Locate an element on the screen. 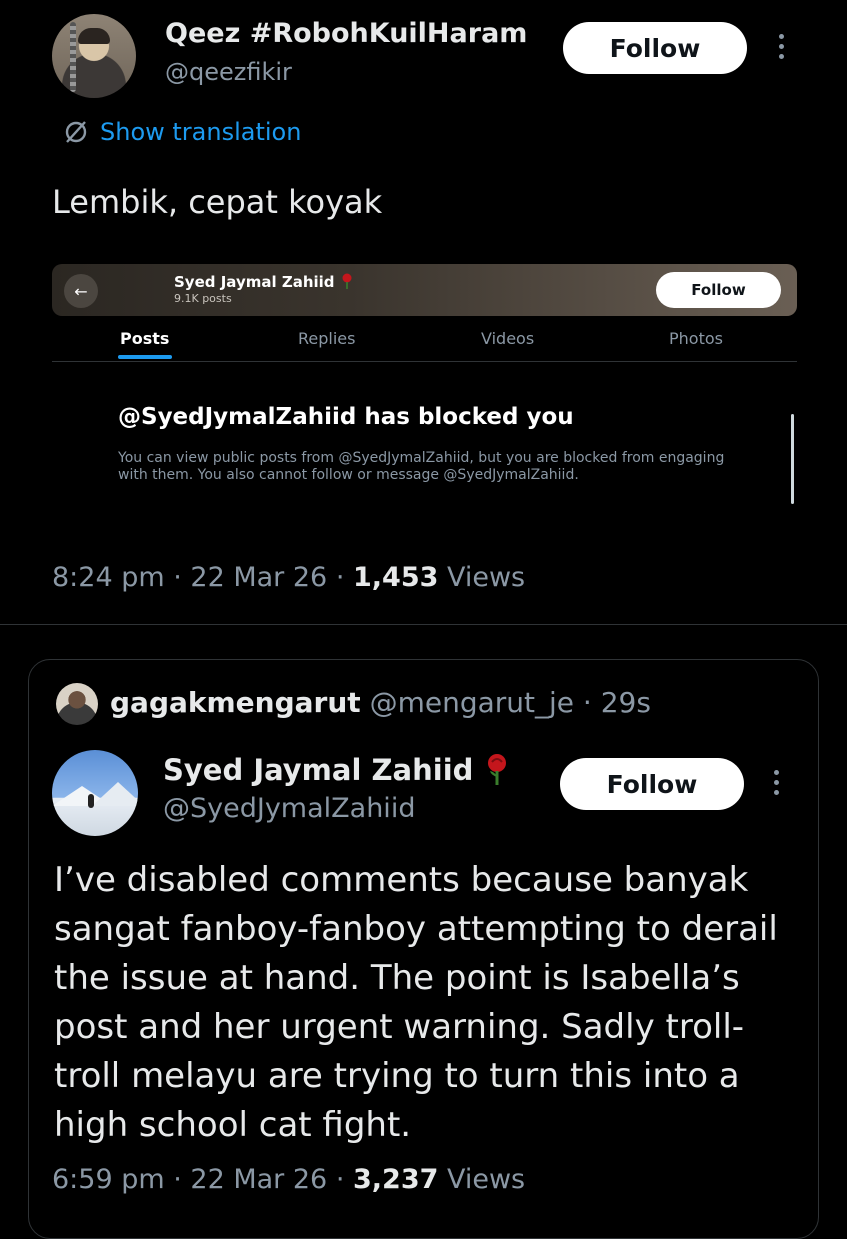  active-tab-indicator is located at coordinates (145, 357).